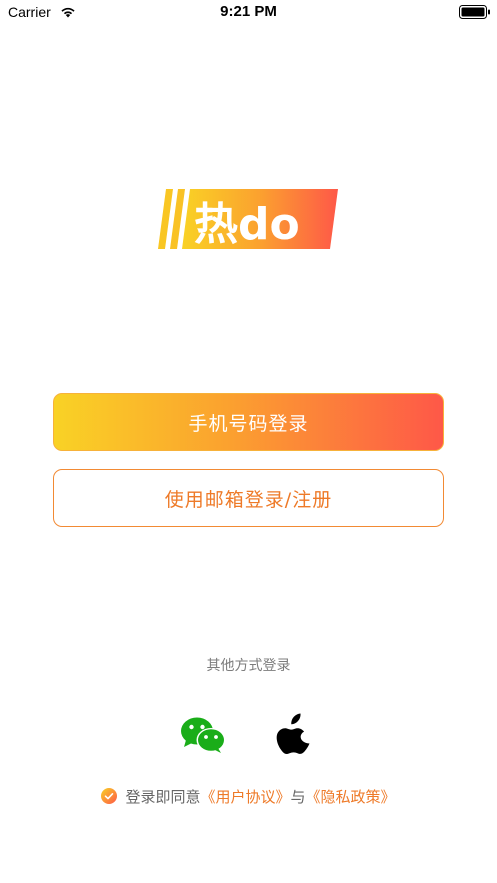 Image resolution: width=497 pixels, height=883 pixels. I want to click on agreement-row: 登录即同意 《用户协议》 与 《隐私政策》, so click(248, 796).